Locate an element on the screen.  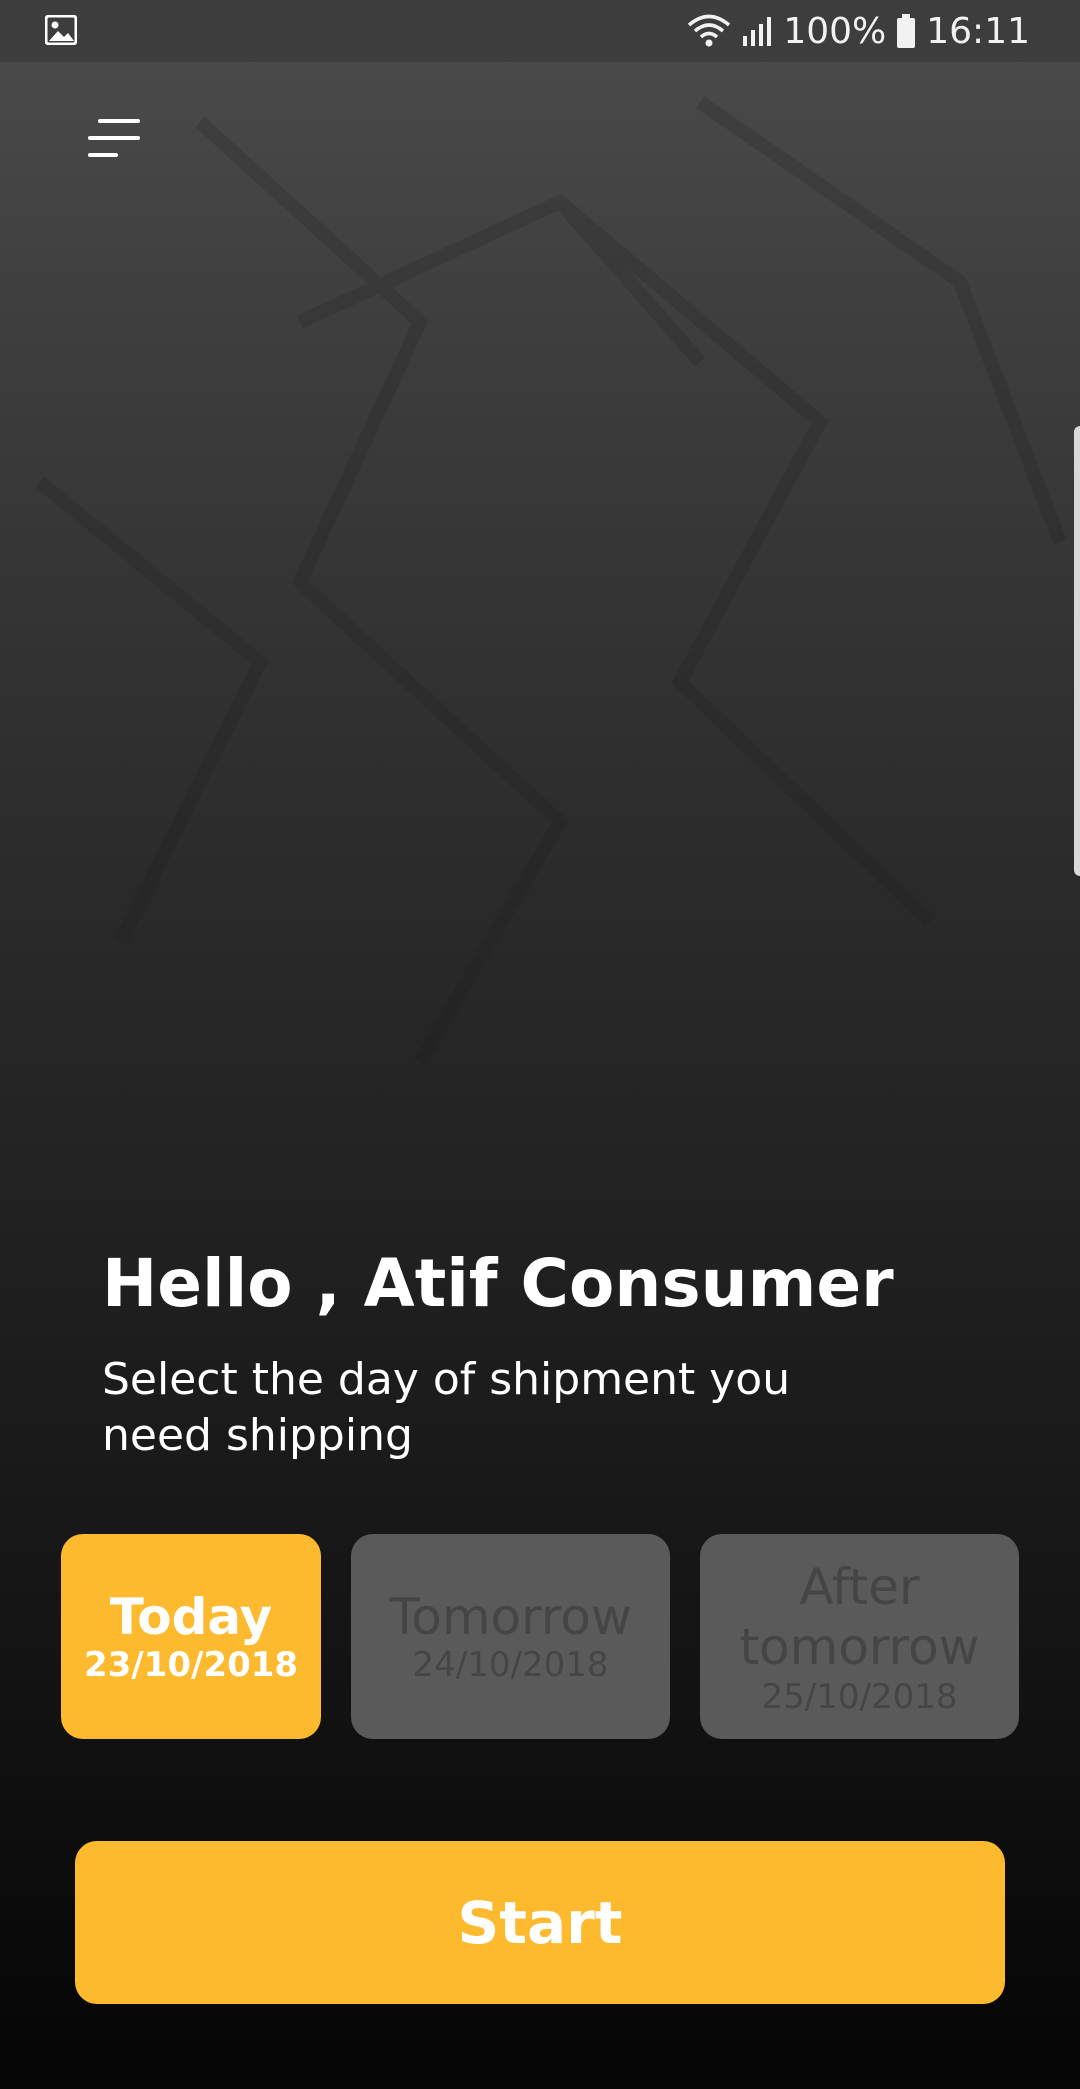
clock-time: 16:11 is located at coordinates (978, 31).